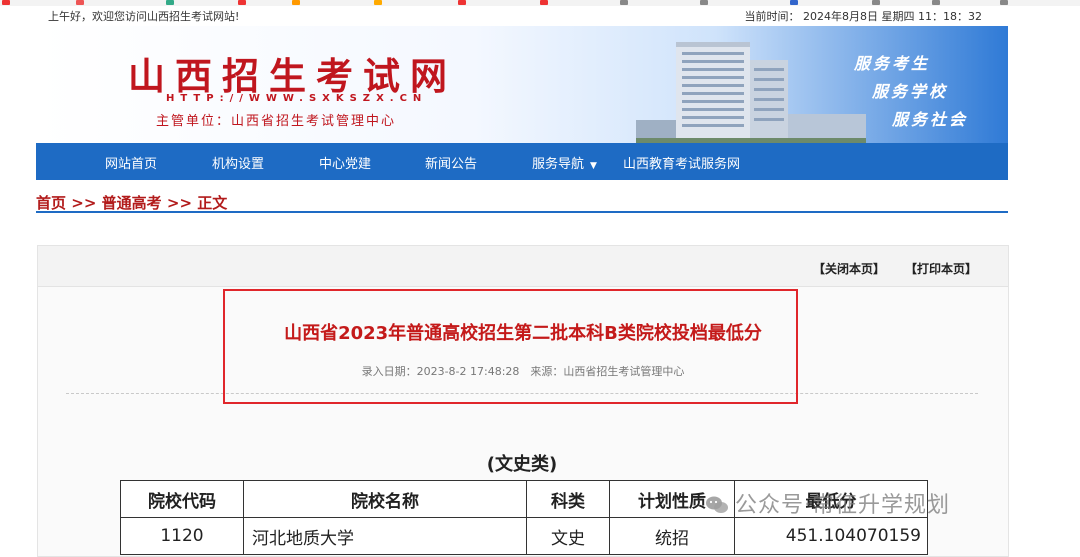 This screenshot has width=1080, height=557. What do you see at coordinates (941, 268) in the screenshot?
I see `print-page-button: 【打印本页】` at bounding box center [941, 268].